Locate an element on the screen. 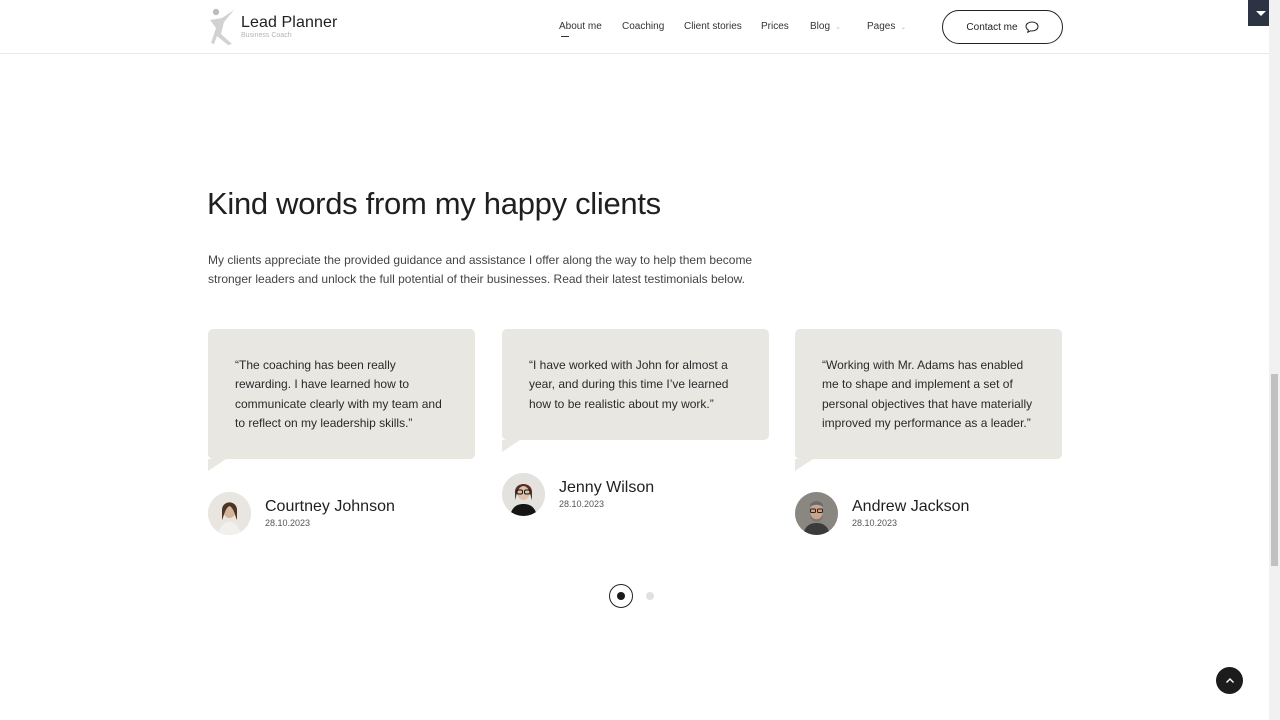 Image resolution: width=1280 pixels, height=720 pixels. nav-item-label: About me is located at coordinates (580, 26).